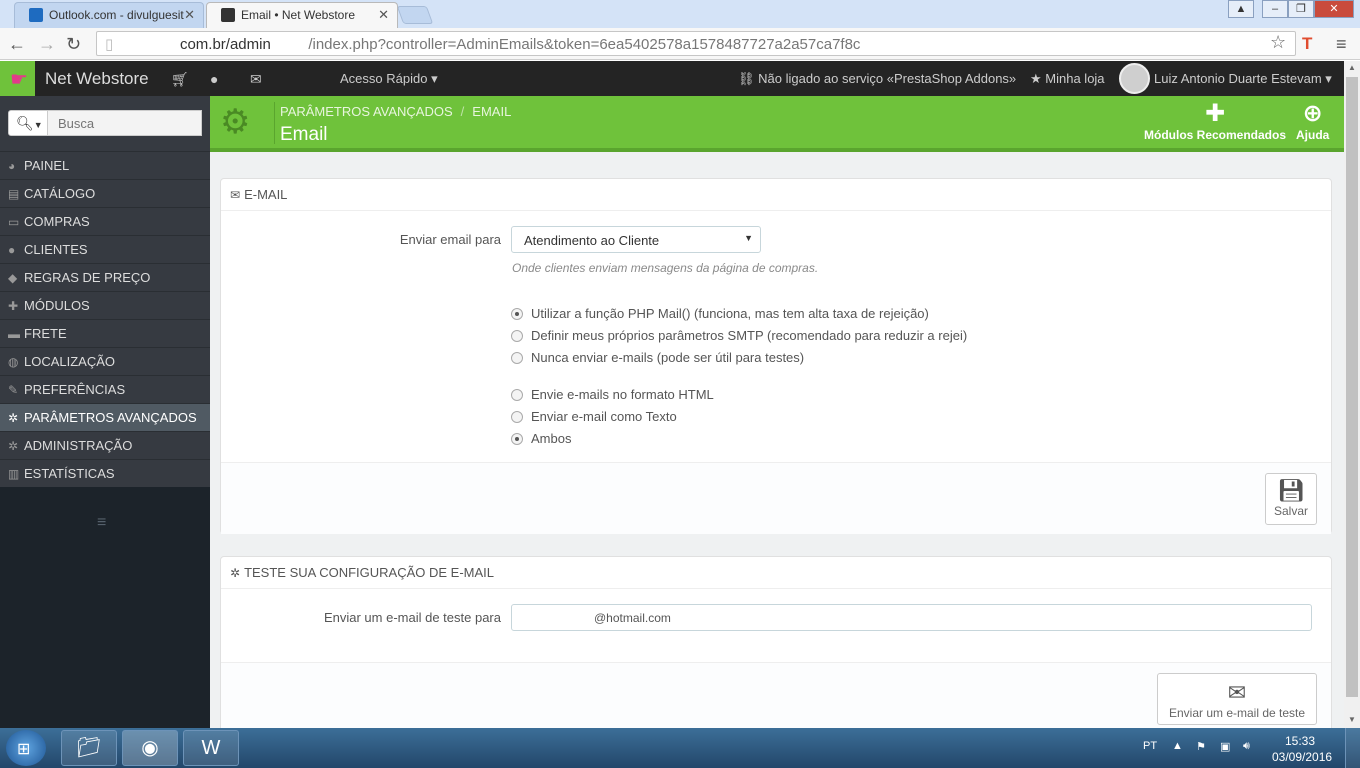 The height and width of the screenshot is (768, 1360). I want to click on test-email-input: @hotmail.com, so click(911, 617).